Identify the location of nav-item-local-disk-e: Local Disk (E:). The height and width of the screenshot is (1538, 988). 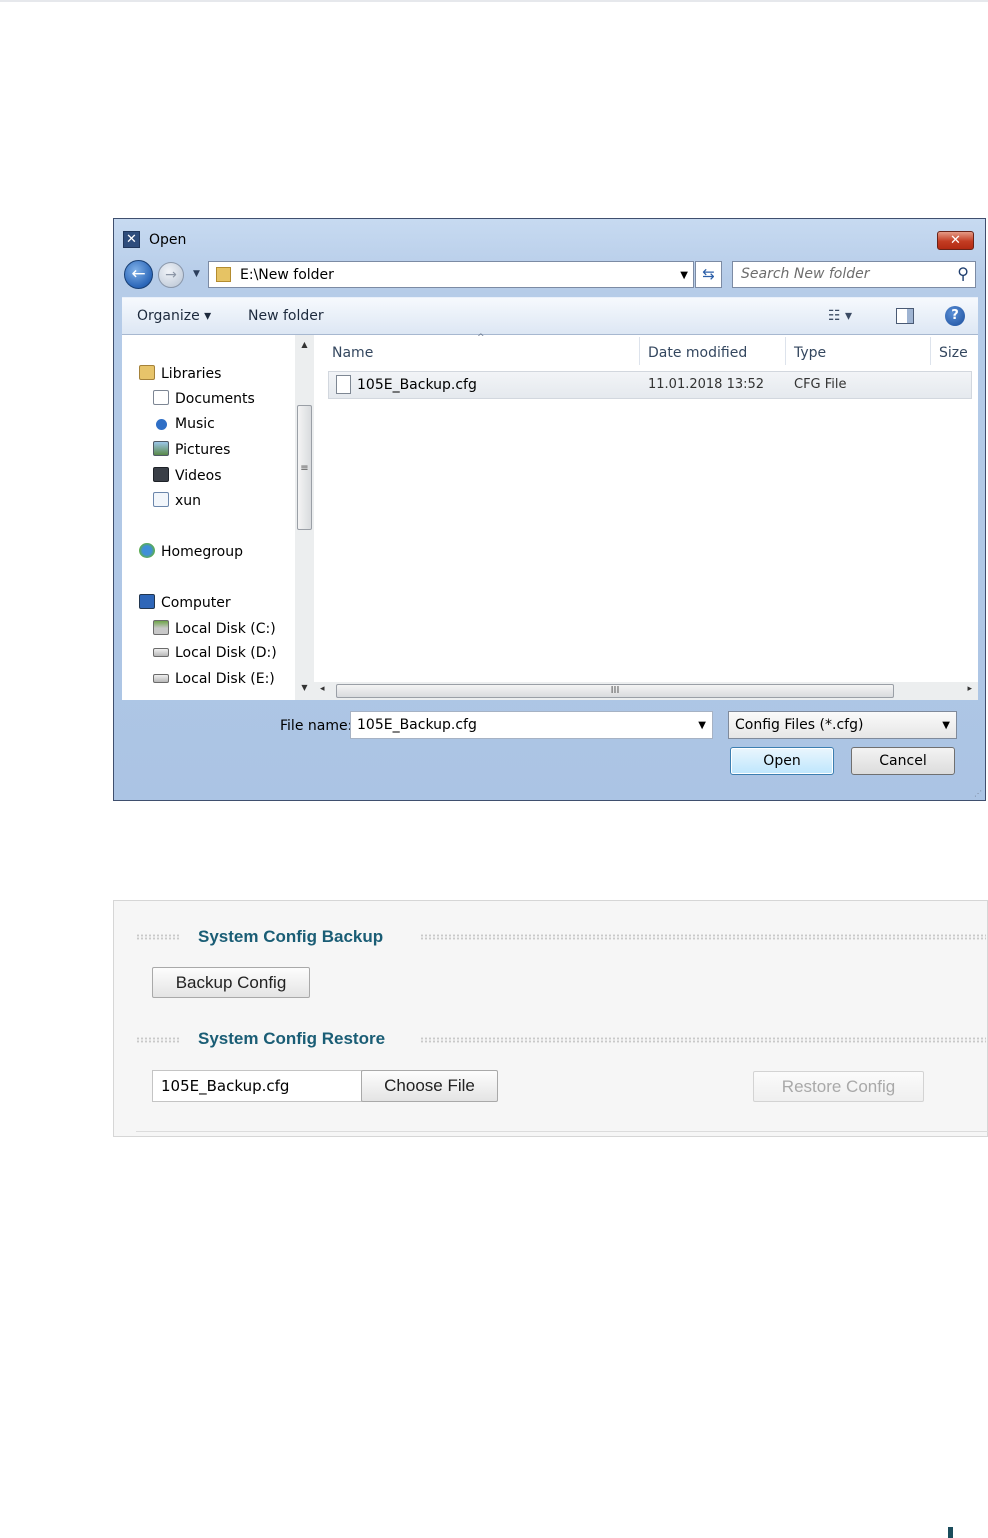
(214, 679).